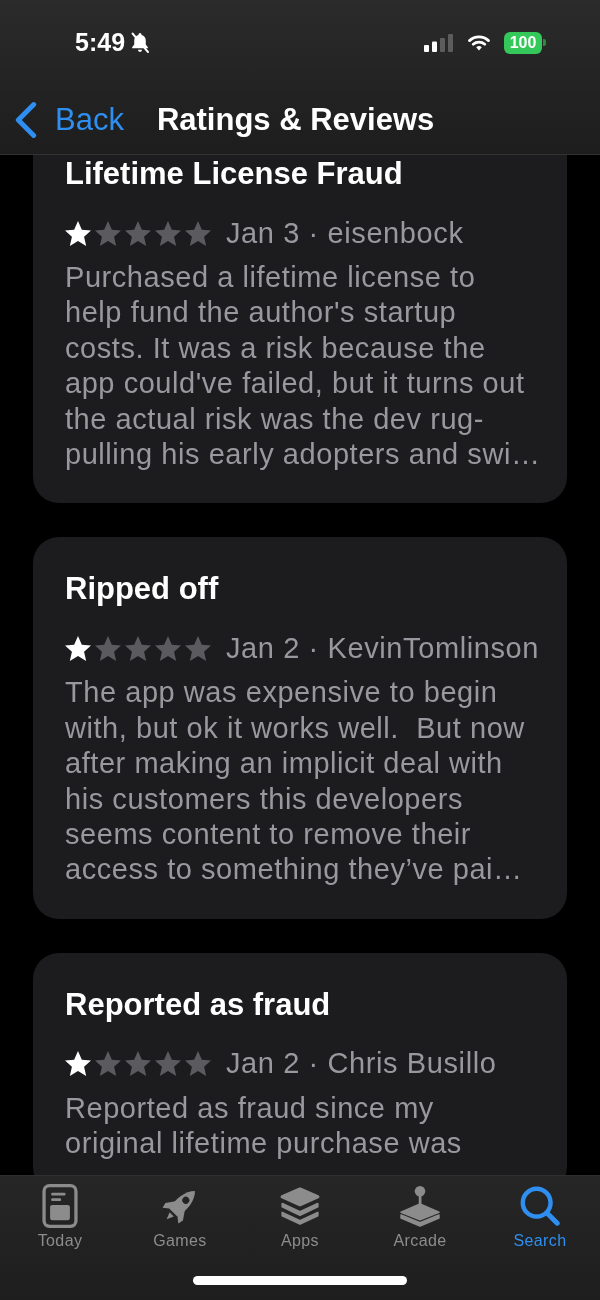  What do you see at coordinates (60, 1206) in the screenshot?
I see `newspaper-icon` at bounding box center [60, 1206].